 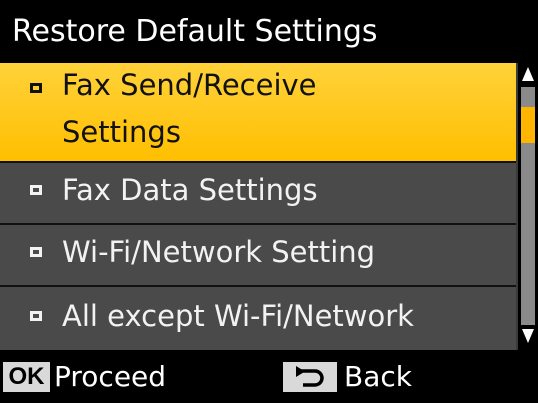 What do you see at coordinates (528, 206) in the screenshot?
I see `scrollbar` at bounding box center [528, 206].